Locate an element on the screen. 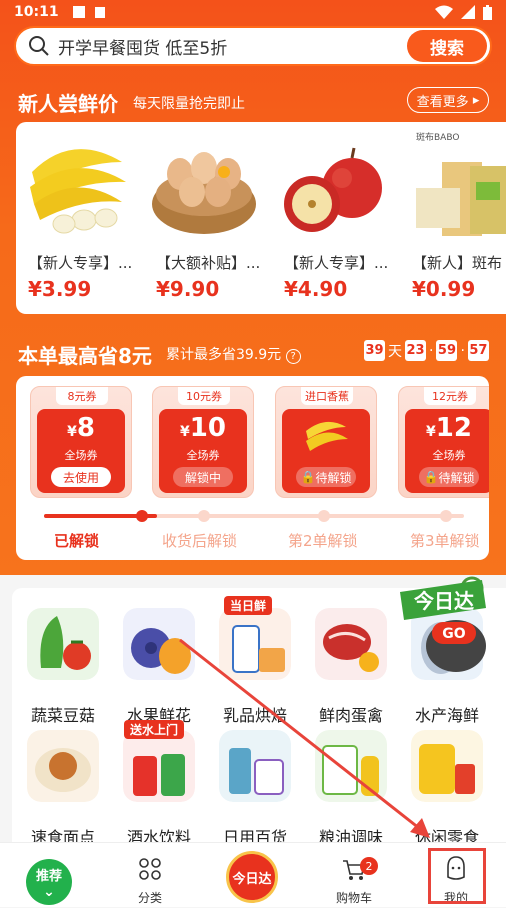 This screenshot has height=908, width=506. category-label: 酒水饮料 is located at coordinates (158, 835).